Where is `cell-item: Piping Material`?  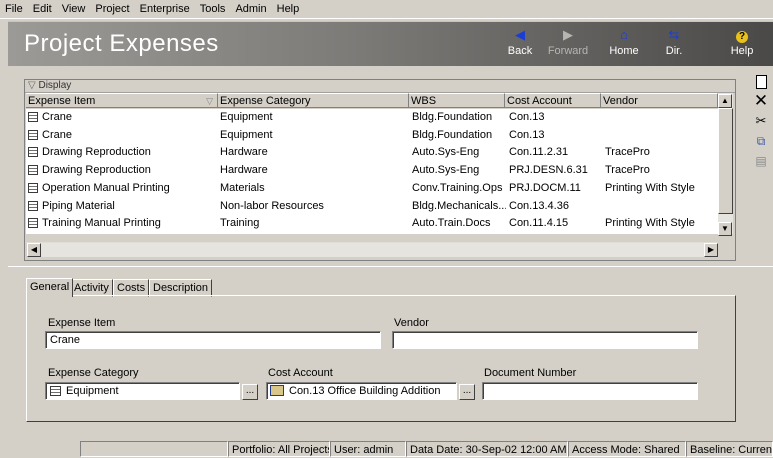 cell-item: Piping Material is located at coordinates (78, 205).